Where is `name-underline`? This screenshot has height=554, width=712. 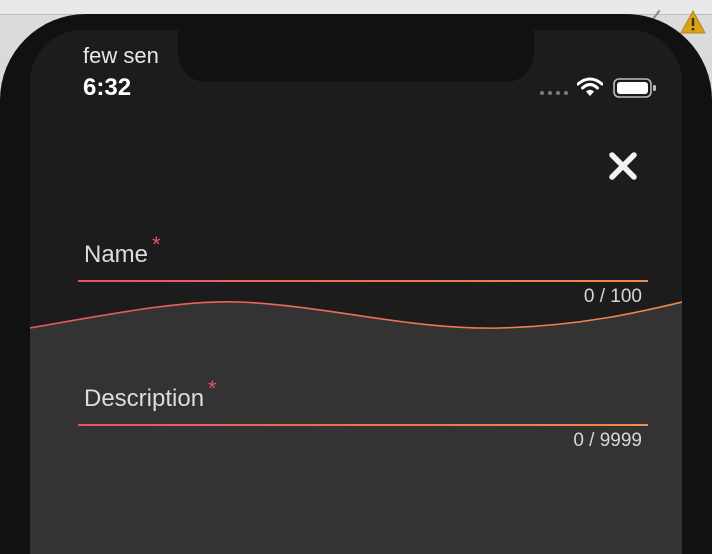 name-underline is located at coordinates (363, 281).